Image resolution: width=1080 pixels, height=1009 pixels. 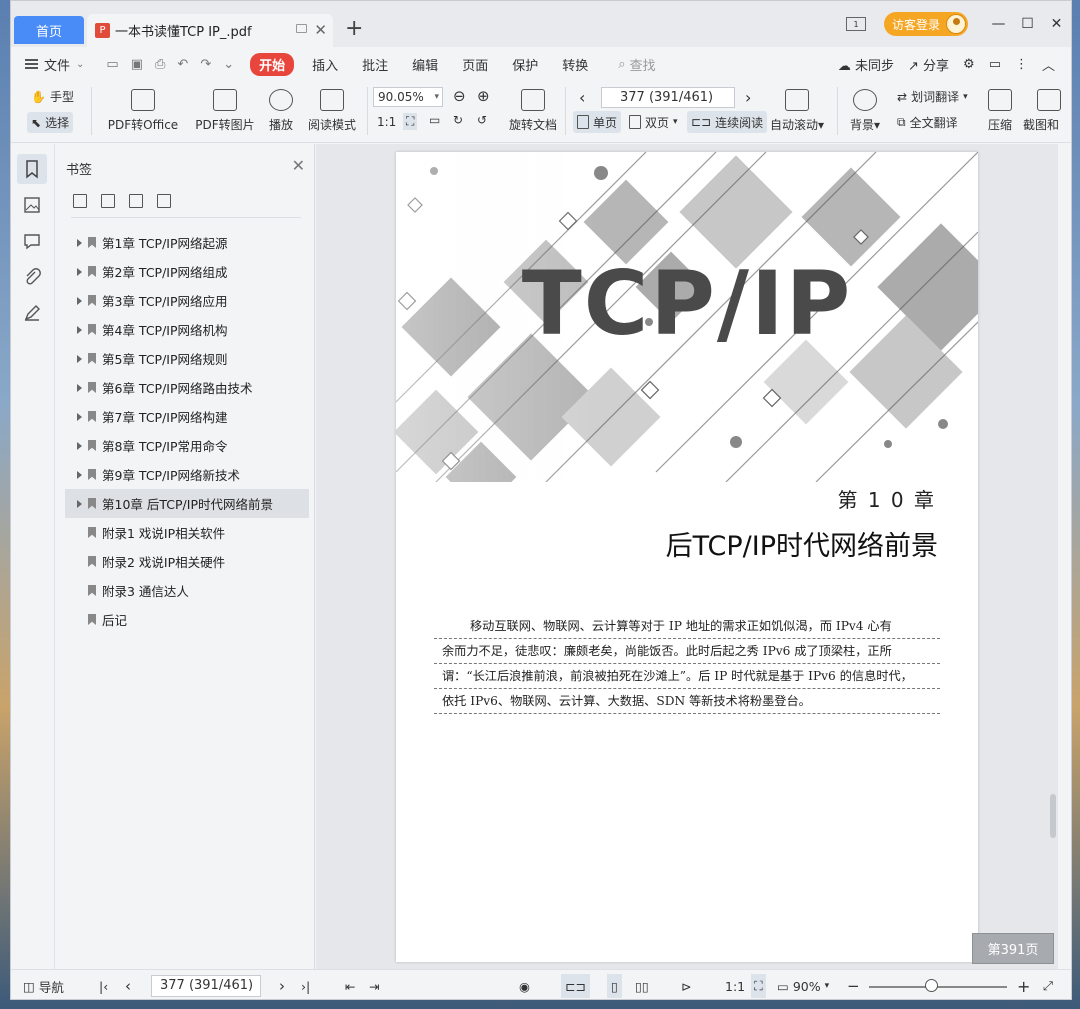 What do you see at coordinates (143, 112) in the screenshot?
I see `pdf-to-office-button: PDF转Office` at bounding box center [143, 112].